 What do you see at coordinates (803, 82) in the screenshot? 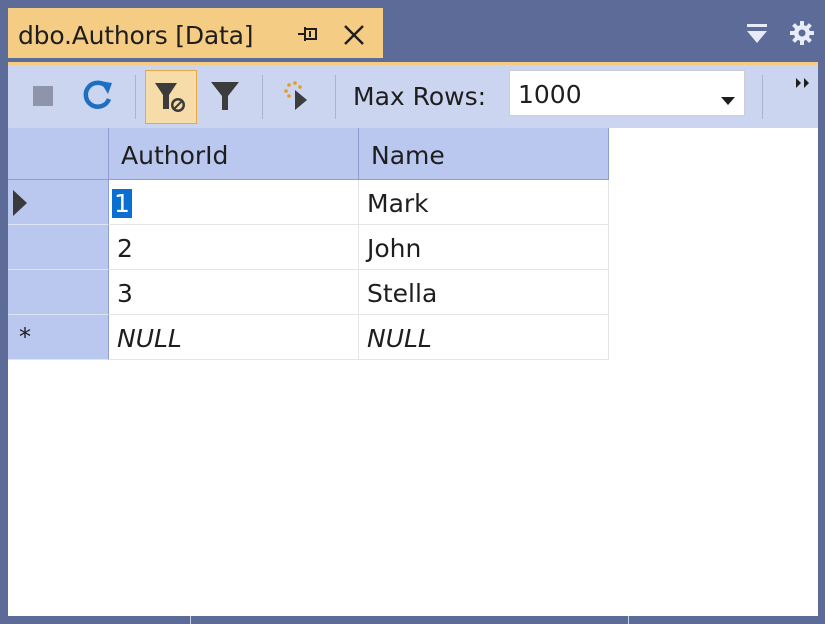
I see `overflow-chevron-icon` at bounding box center [803, 82].